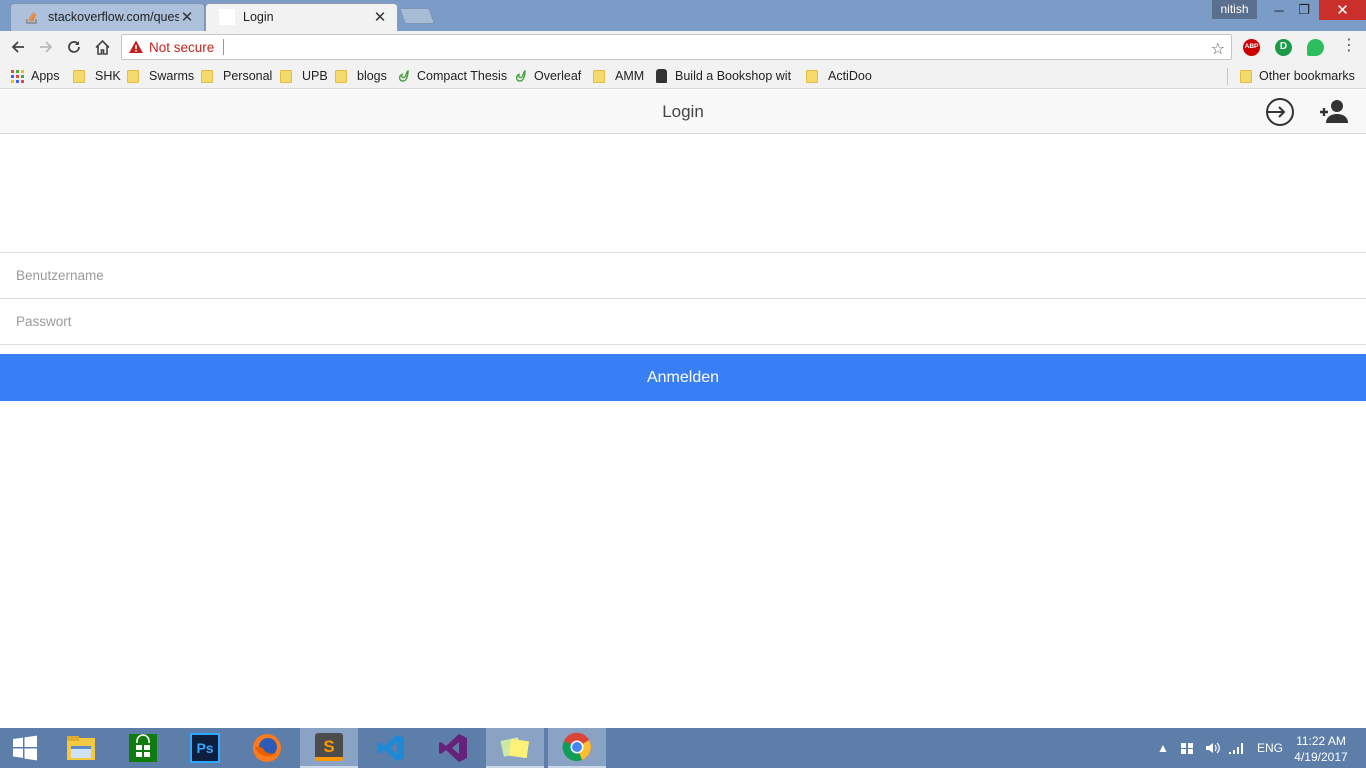 The image size is (1366, 768). Describe the element at coordinates (17, 76) in the screenshot. I see `apps-grid-icon` at that location.